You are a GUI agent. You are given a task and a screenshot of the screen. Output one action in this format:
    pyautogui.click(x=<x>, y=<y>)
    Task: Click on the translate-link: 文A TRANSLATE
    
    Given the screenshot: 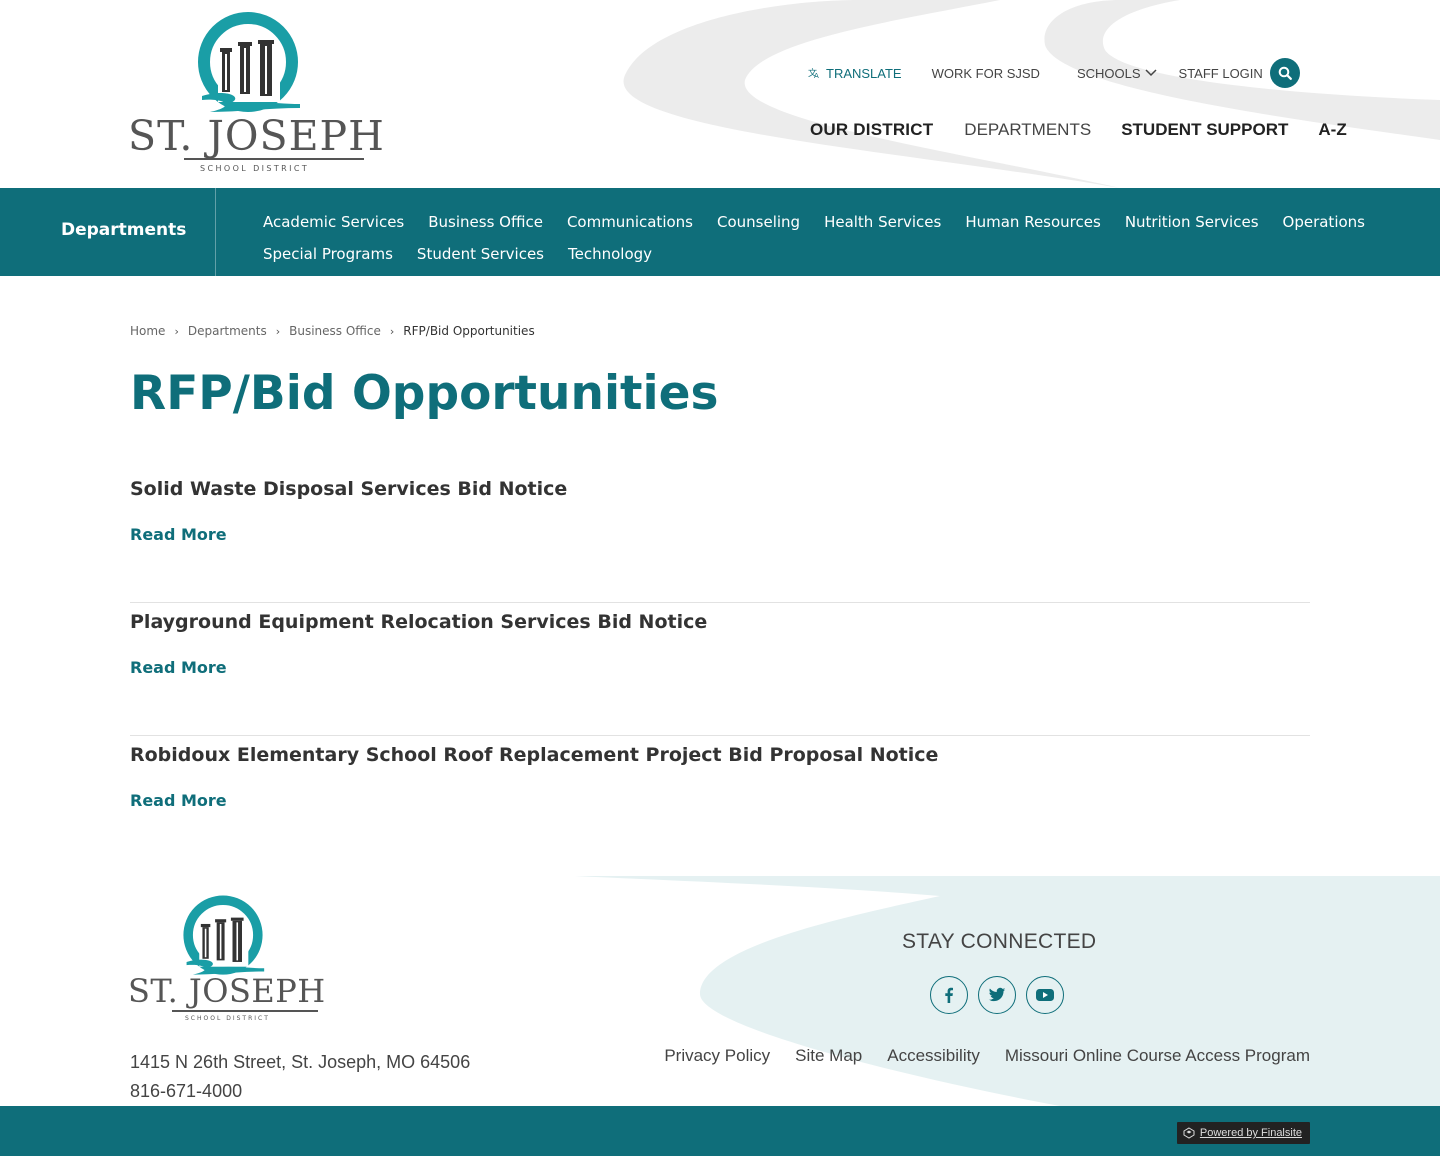 What is the action you would take?
    pyautogui.click(x=855, y=73)
    